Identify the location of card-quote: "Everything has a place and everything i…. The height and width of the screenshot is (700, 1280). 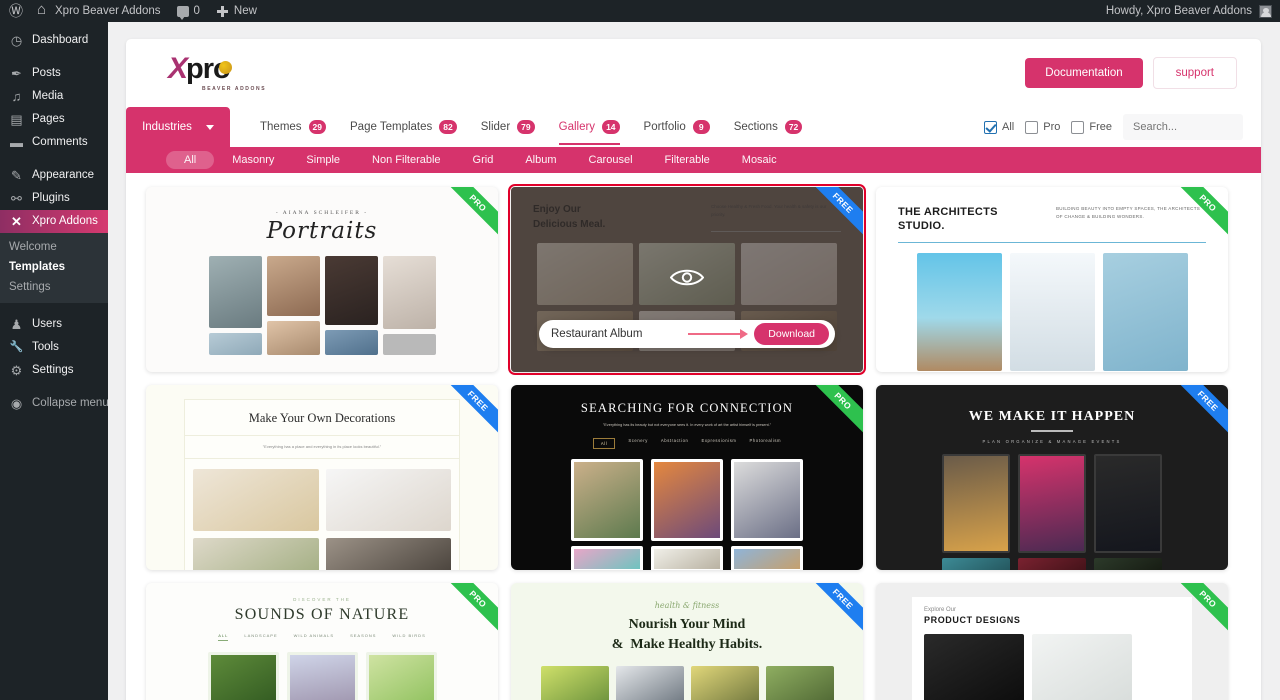
(322, 447).